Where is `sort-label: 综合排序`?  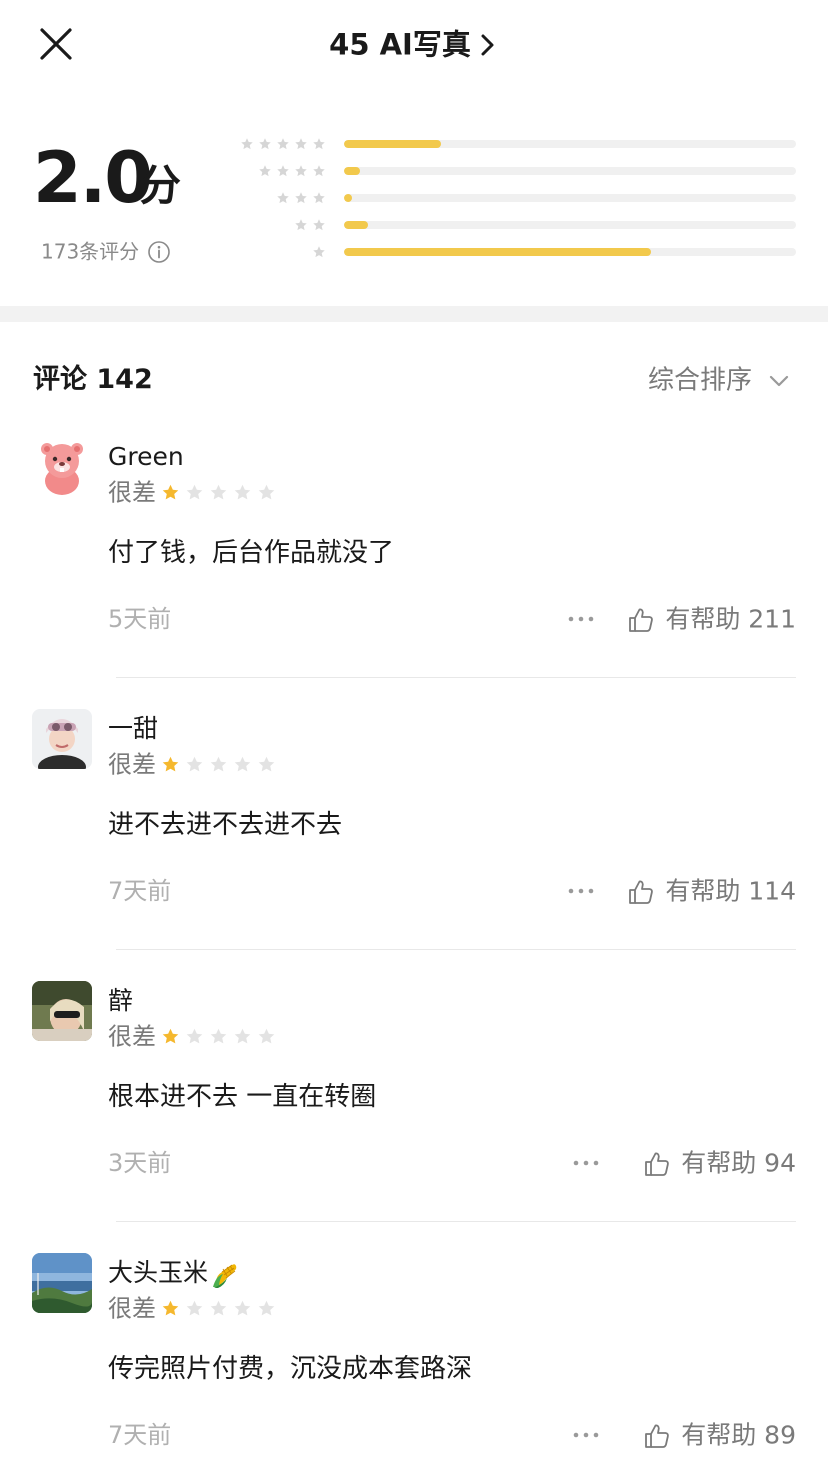 sort-label: 综合排序 is located at coordinates (699, 380).